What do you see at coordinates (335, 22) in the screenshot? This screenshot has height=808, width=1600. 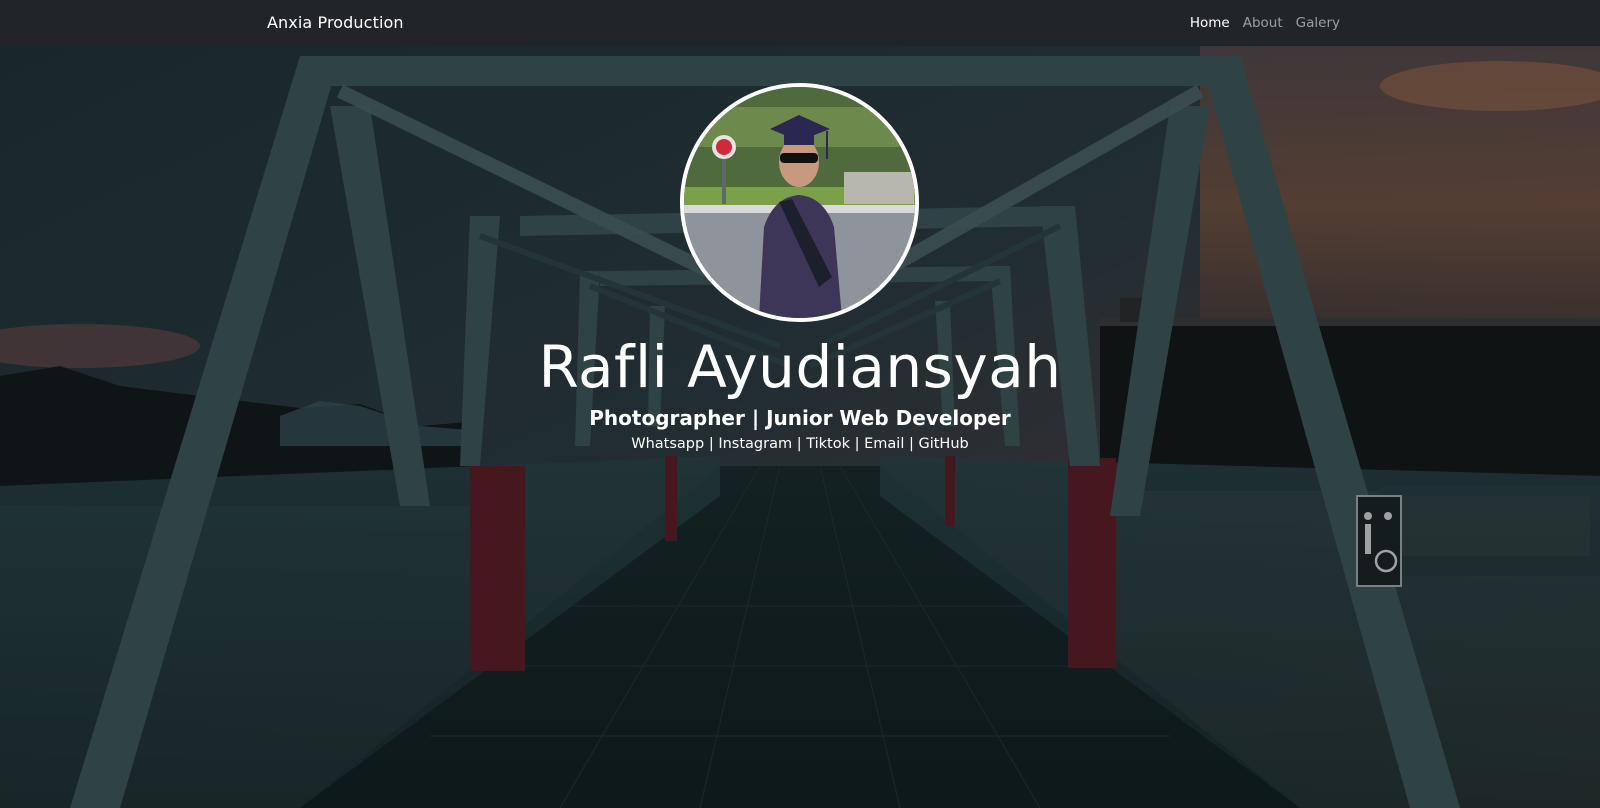 I see `navbar-brand: Anxia Production` at bounding box center [335, 22].